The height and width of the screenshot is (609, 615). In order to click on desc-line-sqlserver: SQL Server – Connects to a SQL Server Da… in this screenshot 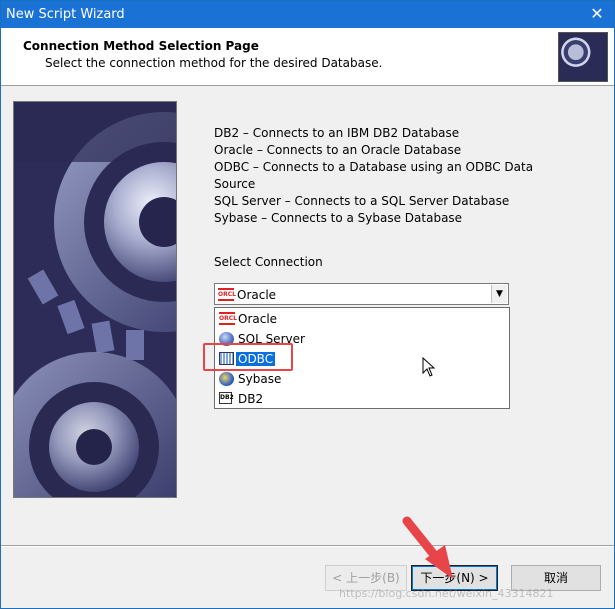, I will do `click(362, 201)`.